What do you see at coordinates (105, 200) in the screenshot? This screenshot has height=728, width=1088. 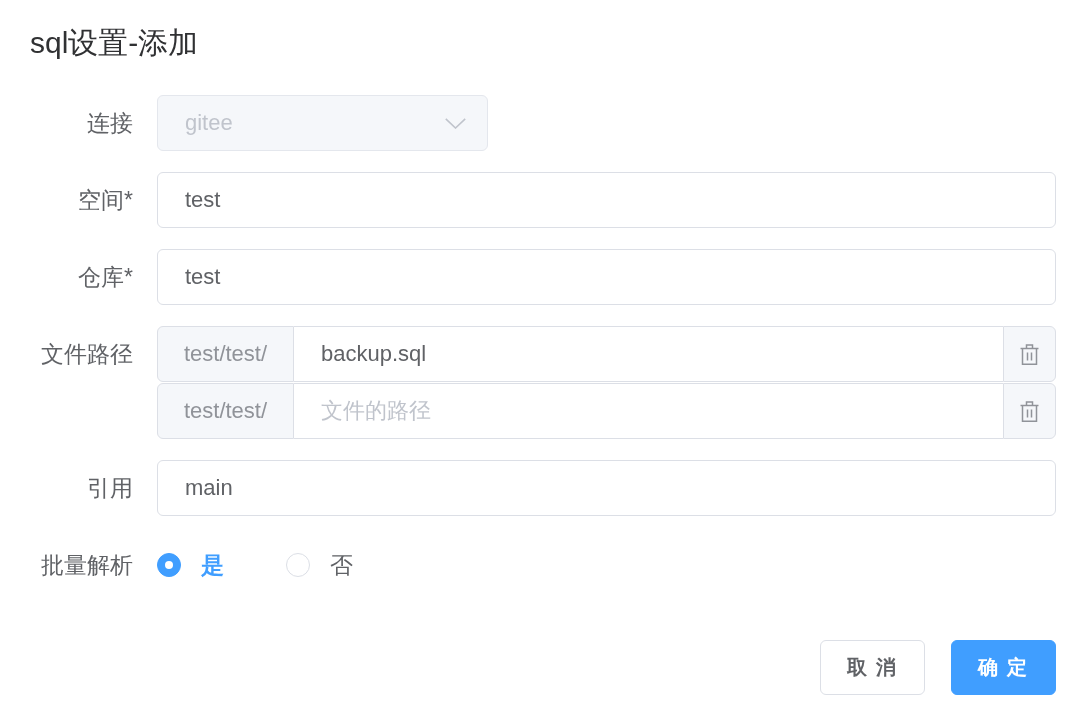 I see `field-label: 空间*` at bounding box center [105, 200].